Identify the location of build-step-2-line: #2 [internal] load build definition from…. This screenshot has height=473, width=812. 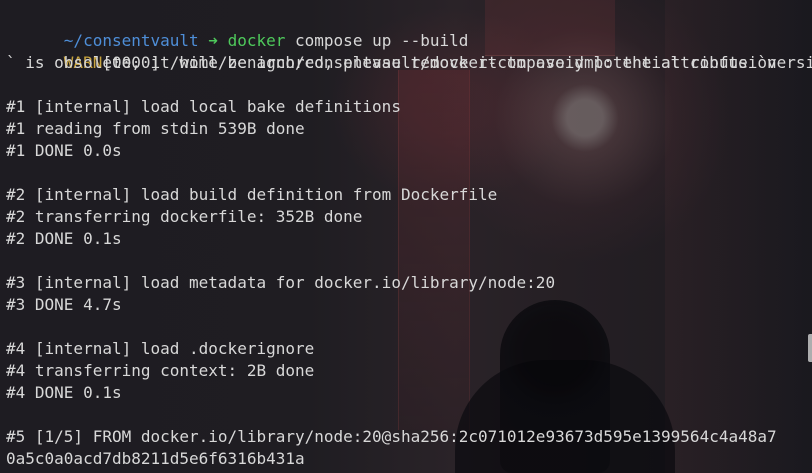
(252, 194).